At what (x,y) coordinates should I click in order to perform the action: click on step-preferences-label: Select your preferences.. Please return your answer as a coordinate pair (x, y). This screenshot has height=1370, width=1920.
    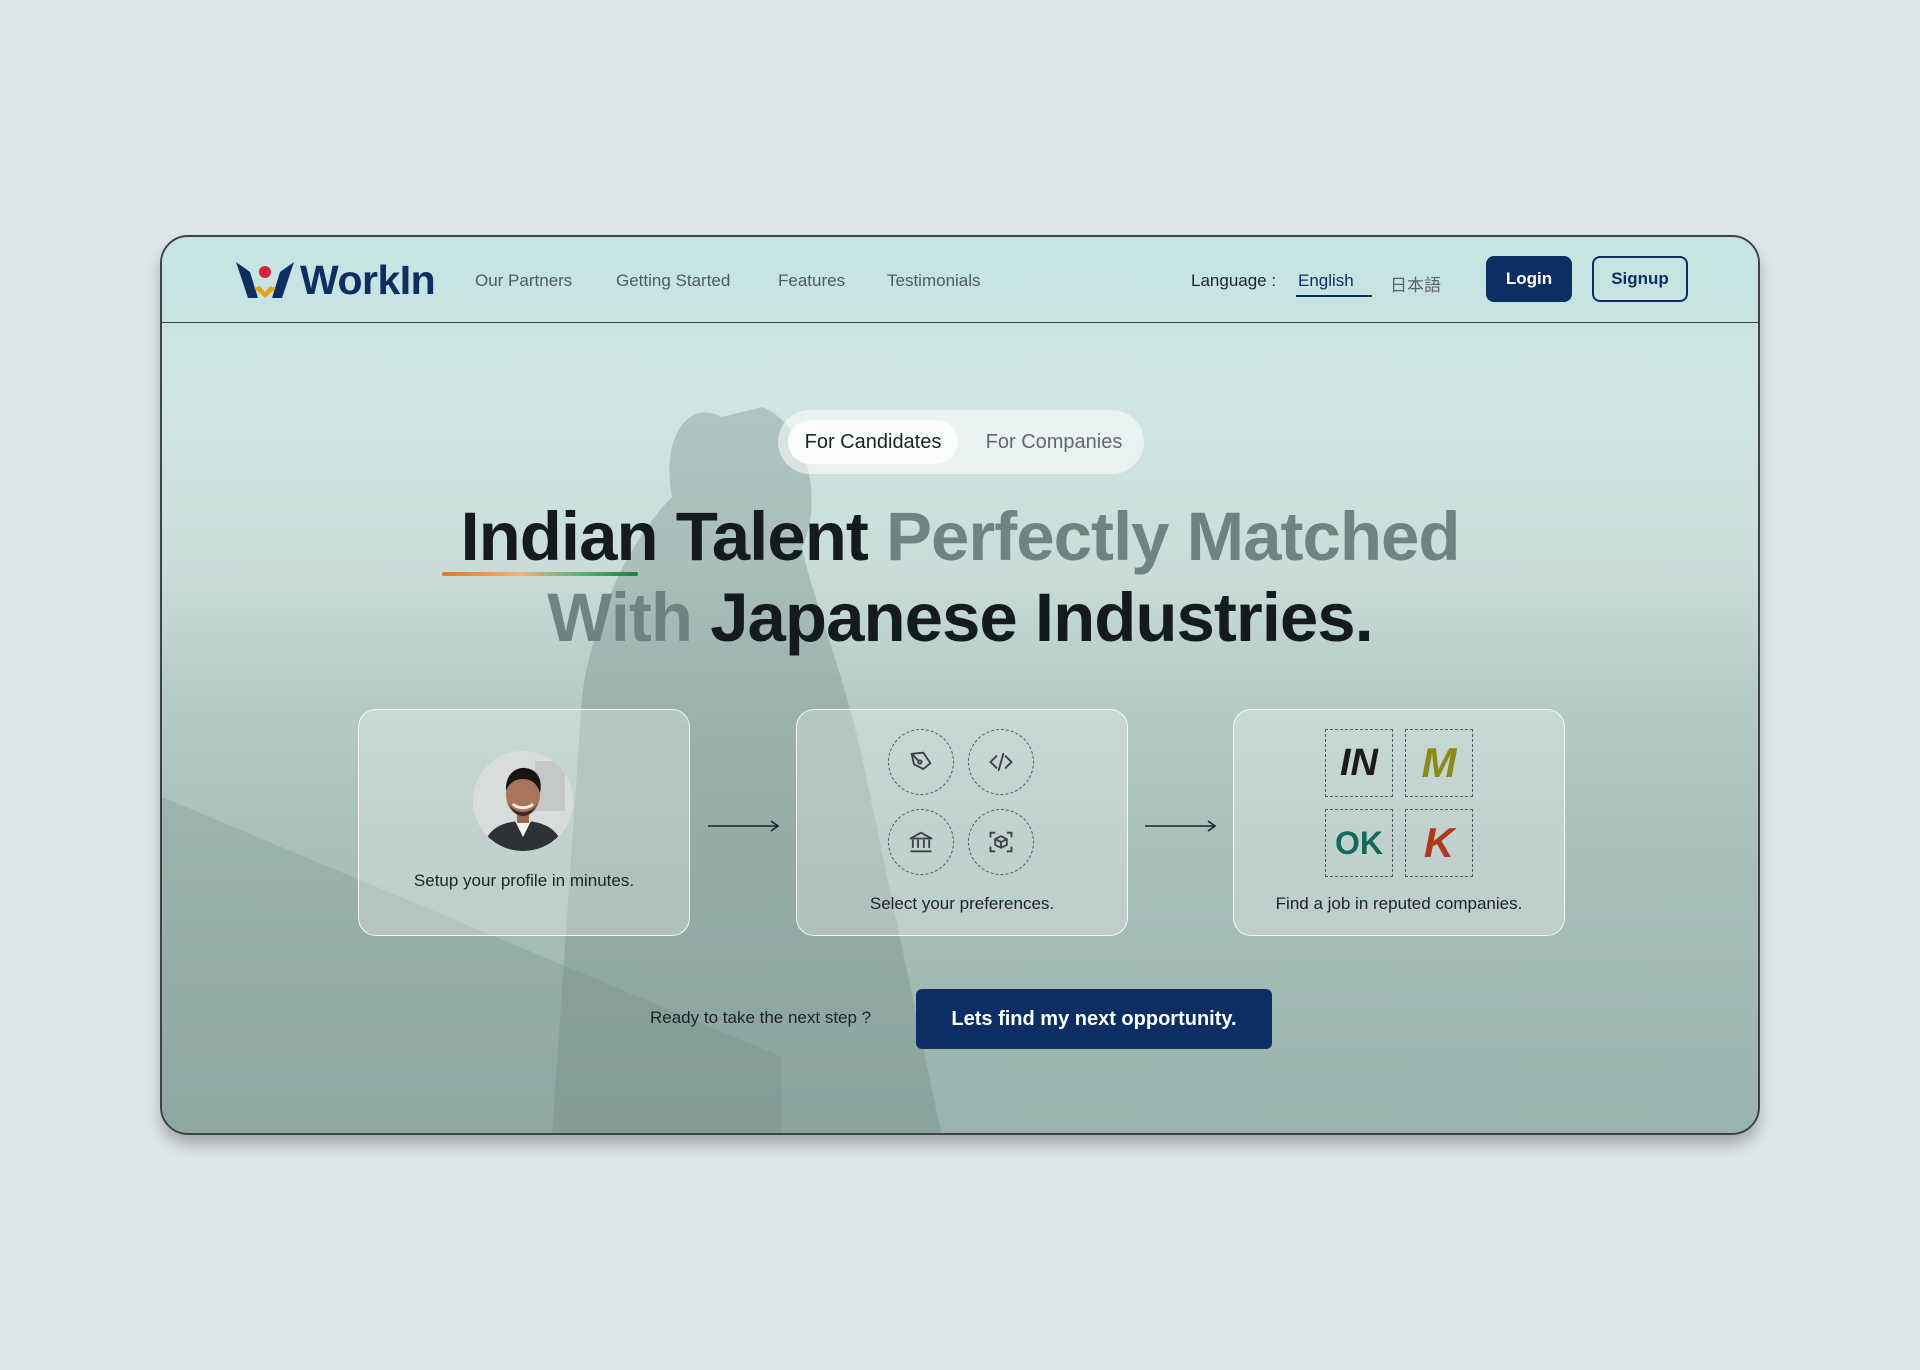
    Looking at the image, I should click on (962, 903).